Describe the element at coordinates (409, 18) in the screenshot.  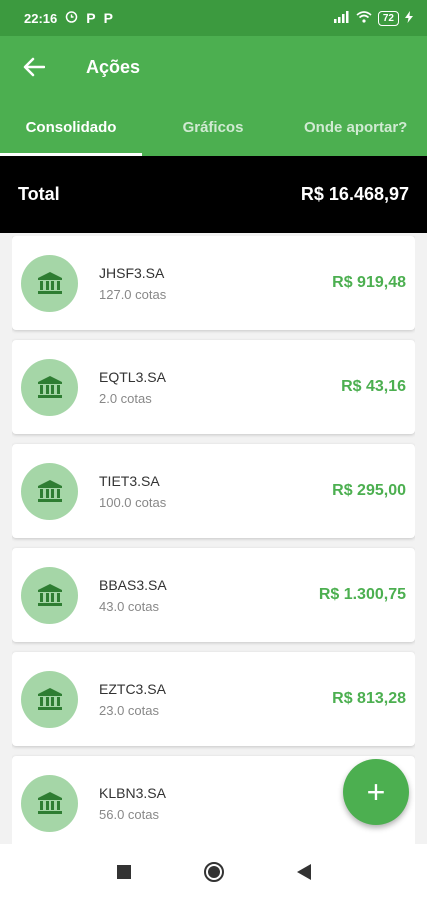
I see `charging-icon` at that location.